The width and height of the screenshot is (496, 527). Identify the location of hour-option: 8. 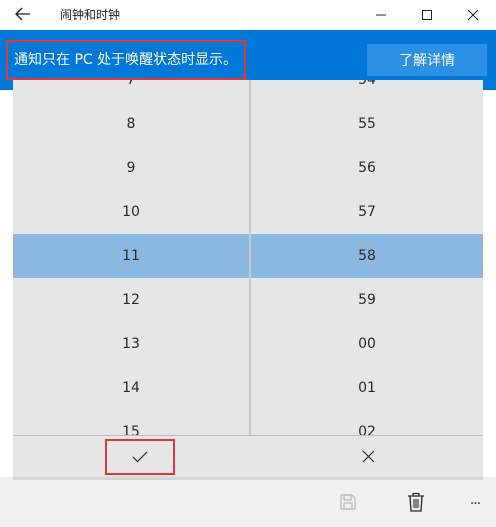
(131, 124).